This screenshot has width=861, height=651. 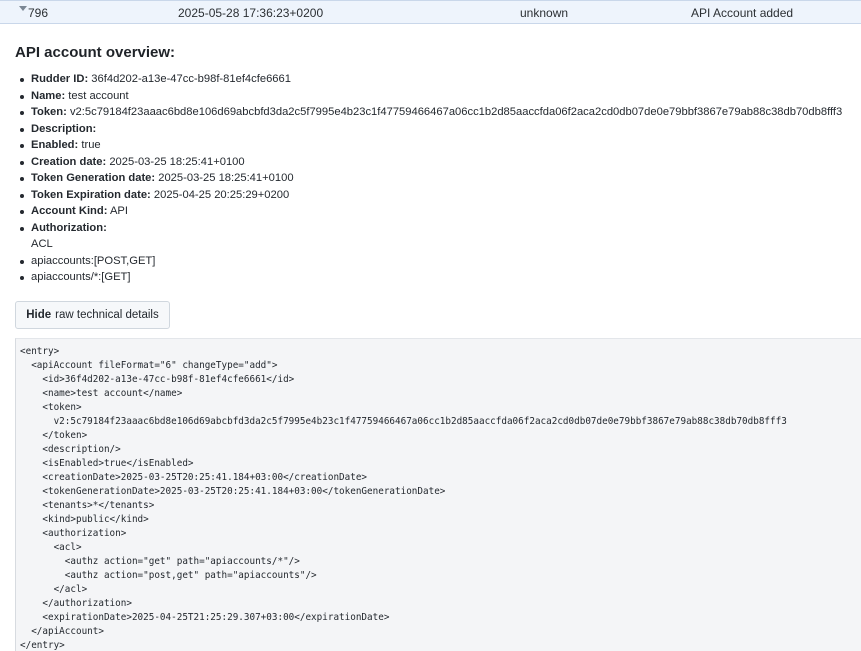 I want to click on collapse-triangle-icon, so click(x=23, y=8).